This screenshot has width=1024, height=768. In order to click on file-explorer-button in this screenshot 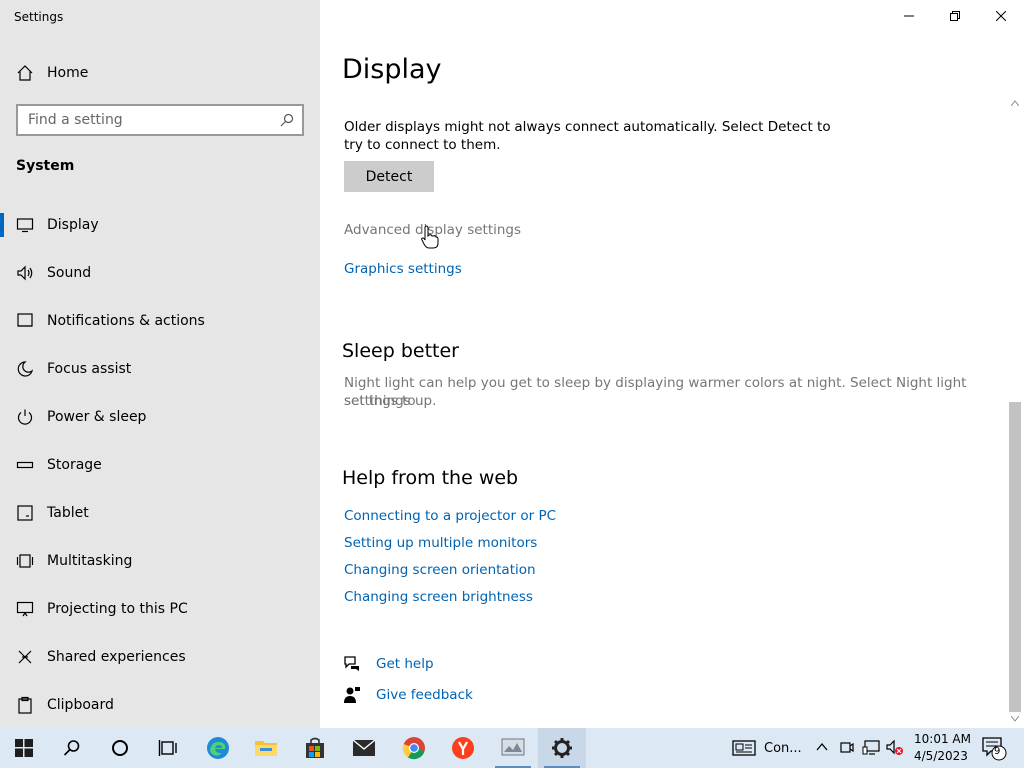, I will do `click(266, 748)`.